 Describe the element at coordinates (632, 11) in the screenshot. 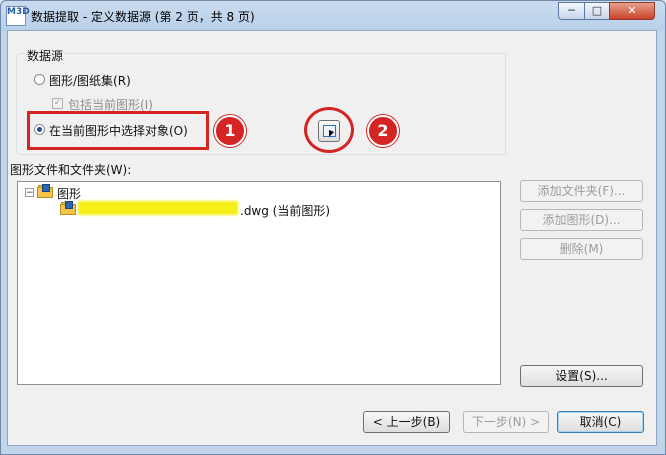

I see `close-button: ✕` at that location.